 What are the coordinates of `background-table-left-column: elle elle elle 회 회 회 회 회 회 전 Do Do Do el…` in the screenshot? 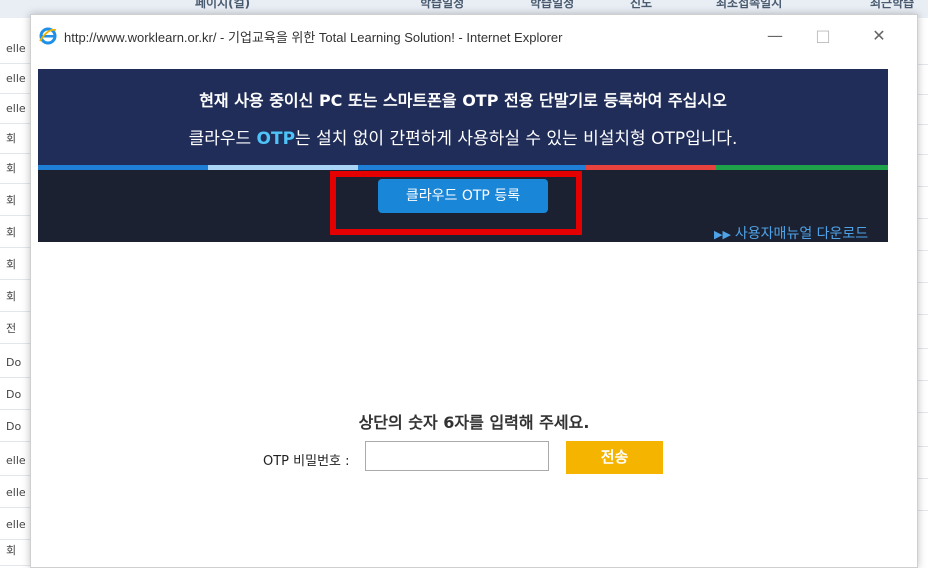 It's located at (15, 292).